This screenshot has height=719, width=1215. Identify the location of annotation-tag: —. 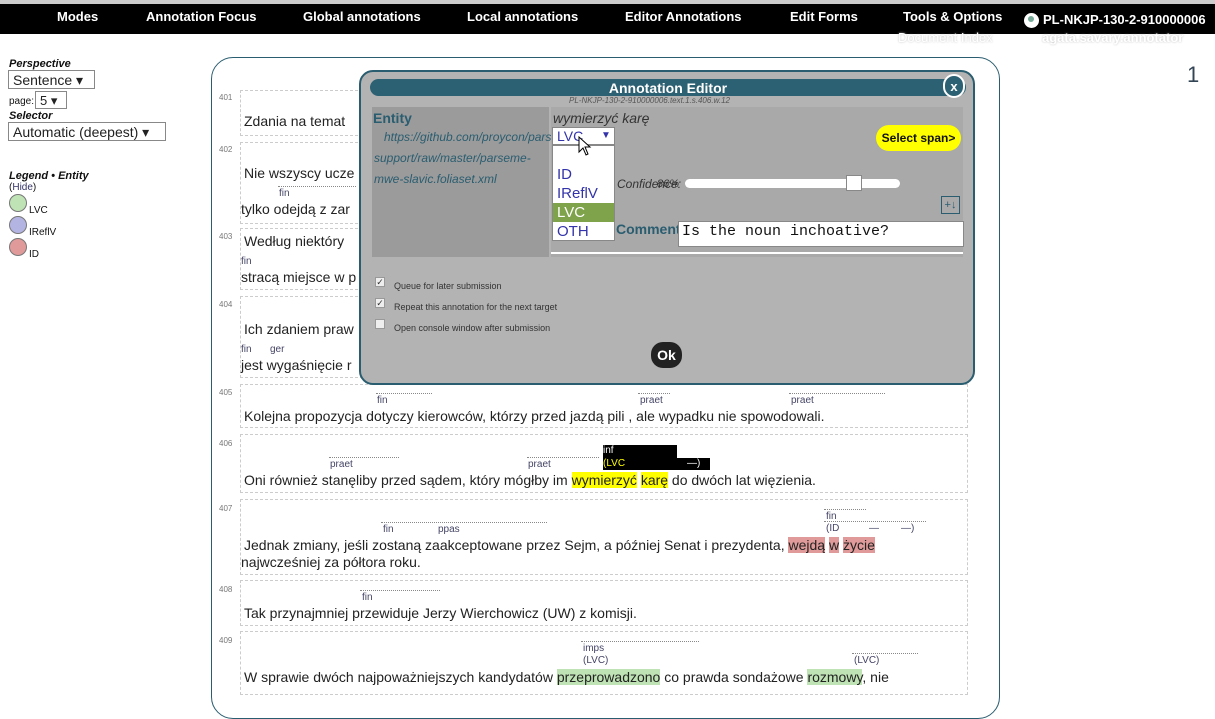
(874, 528).